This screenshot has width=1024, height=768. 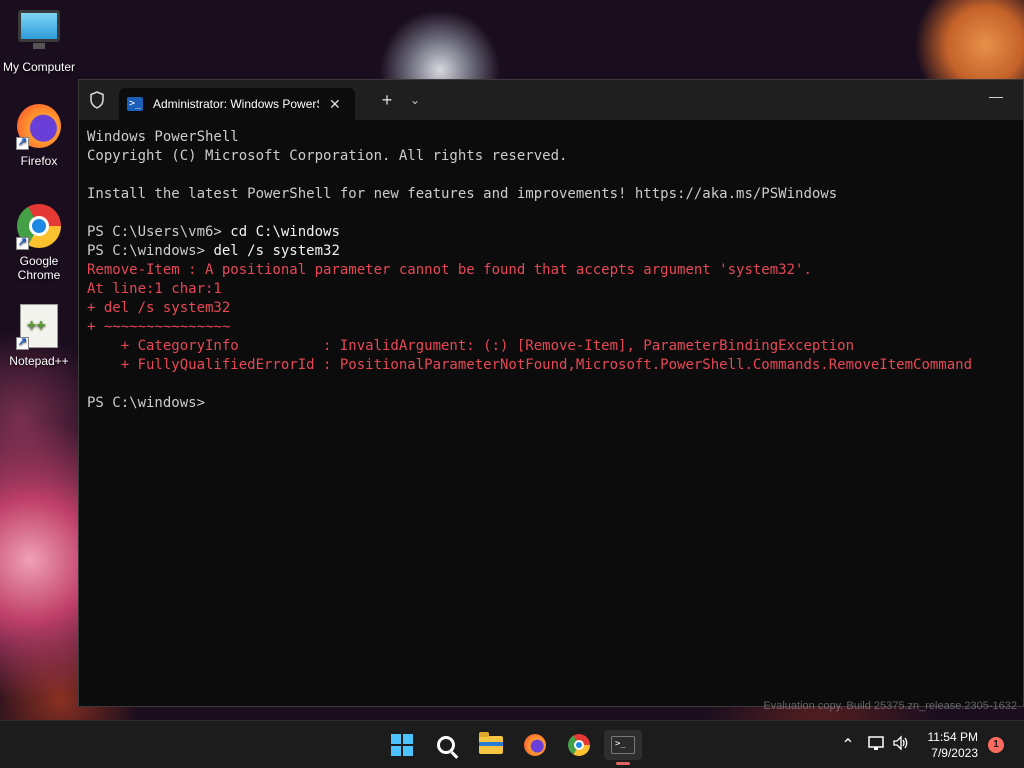 I want to click on search-icon, so click(x=446, y=745).